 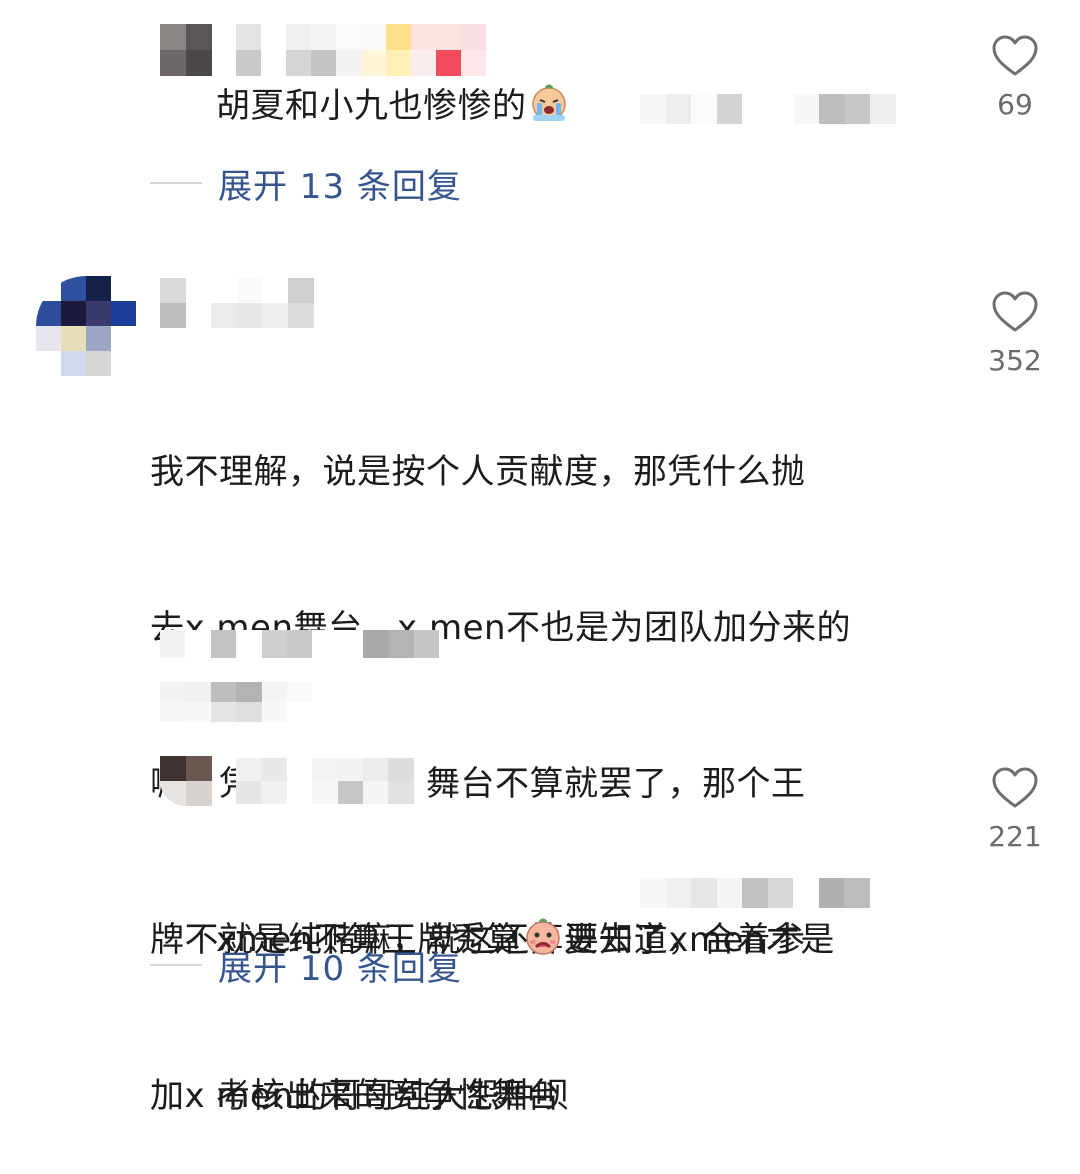 I want to click on comment-text: 胡夏和小九也惨惨的, so click(x=393, y=106).